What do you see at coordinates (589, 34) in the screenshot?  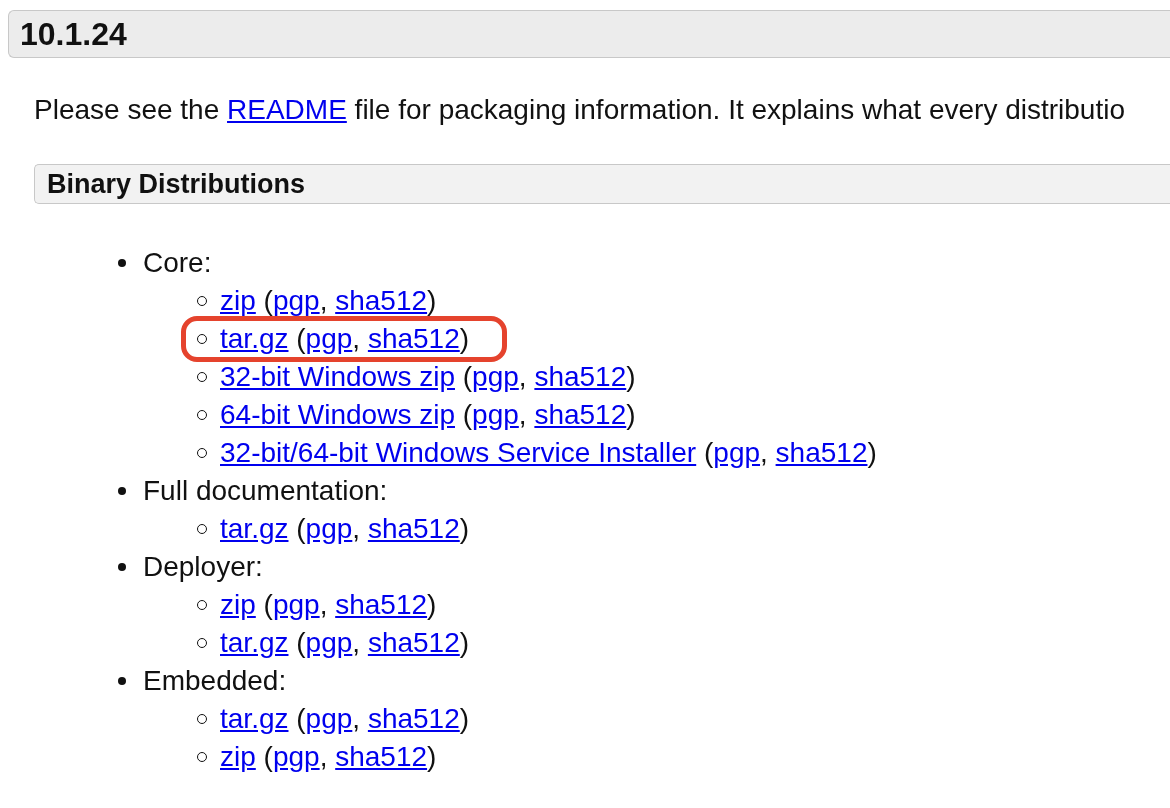 I see `version-heading: 10.1.24` at bounding box center [589, 34].